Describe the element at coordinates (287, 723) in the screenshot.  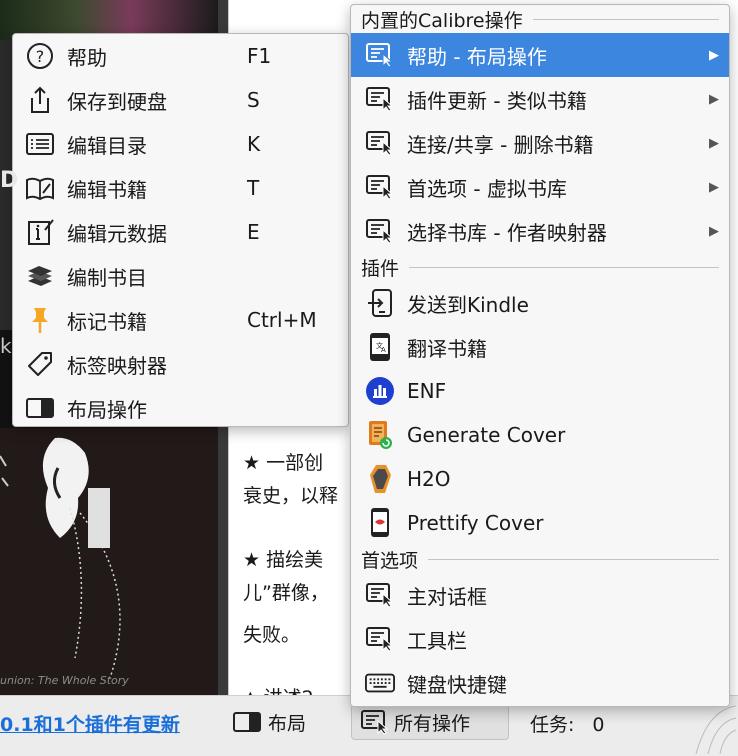
I see `layout-button-label: 布局` at that location.